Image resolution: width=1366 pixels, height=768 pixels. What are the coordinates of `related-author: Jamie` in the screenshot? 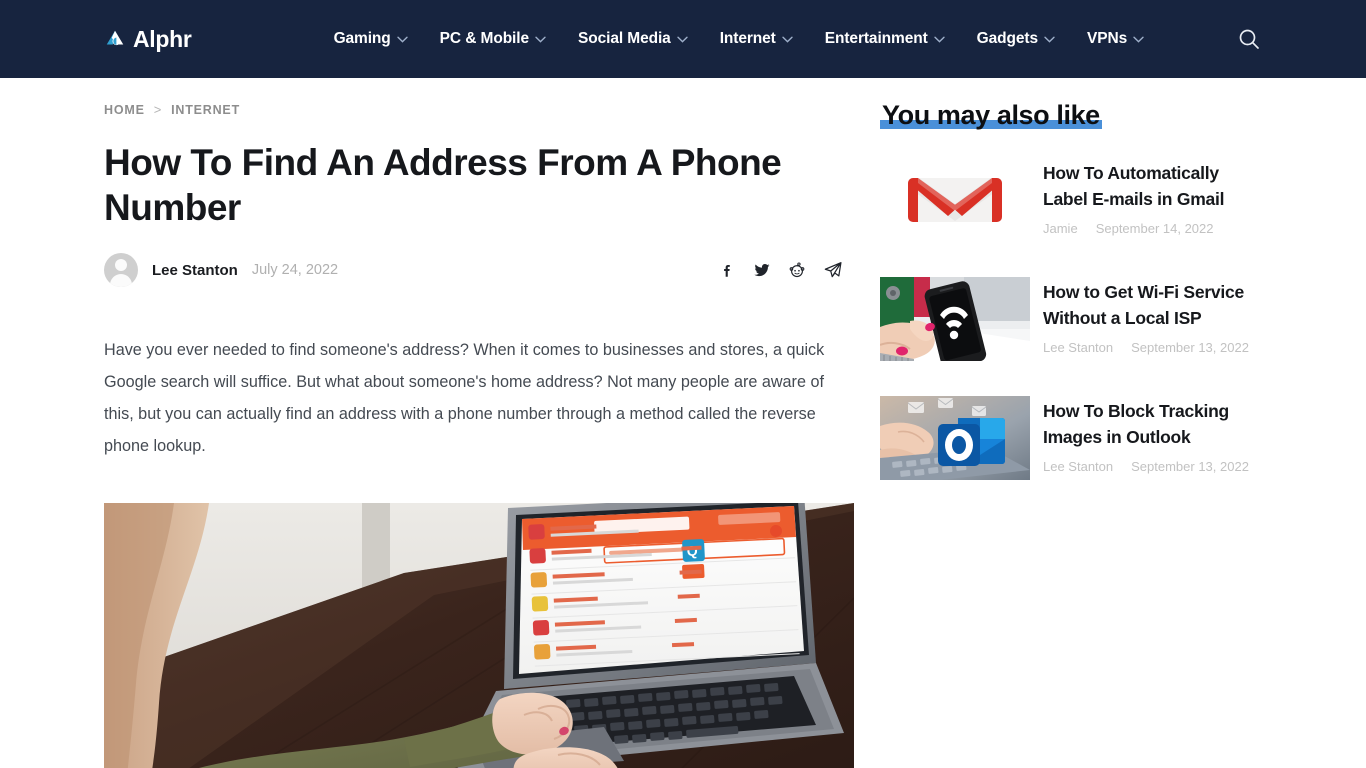 It's located at (1060, 228).